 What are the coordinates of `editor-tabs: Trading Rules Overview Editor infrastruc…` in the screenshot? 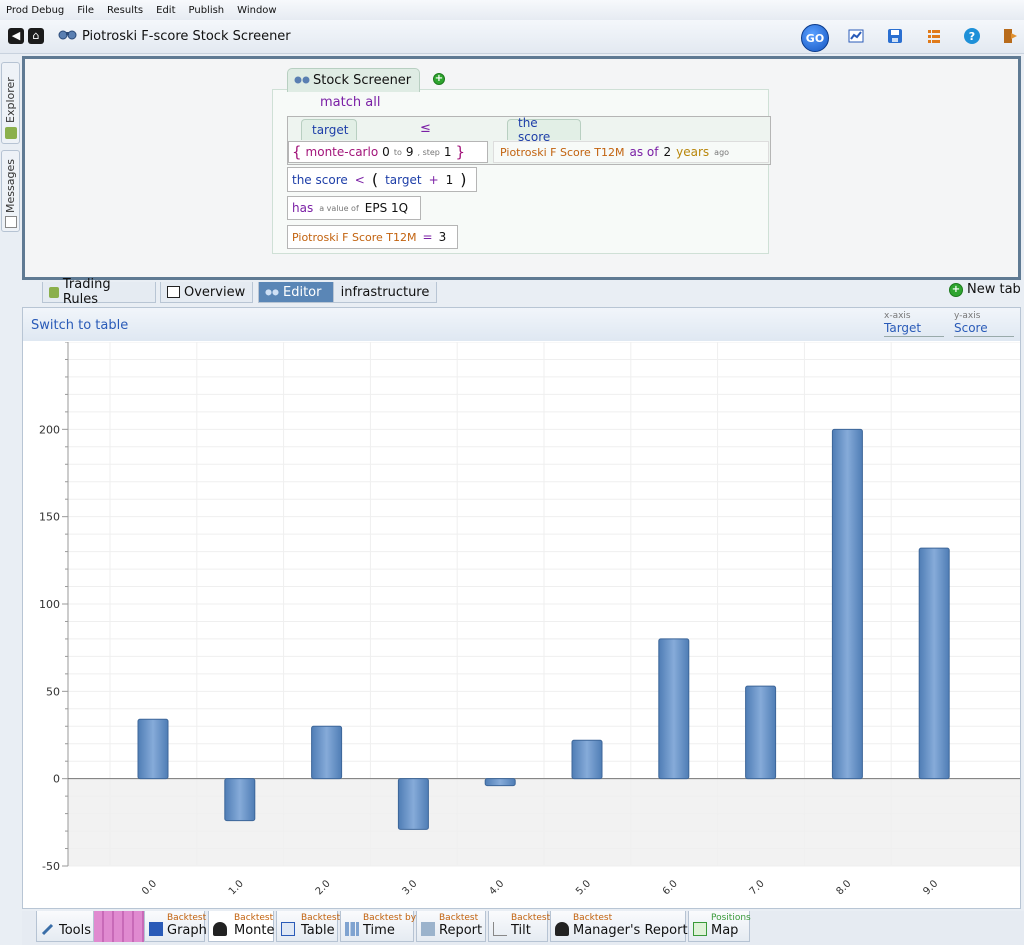 It's located at (522, 292).